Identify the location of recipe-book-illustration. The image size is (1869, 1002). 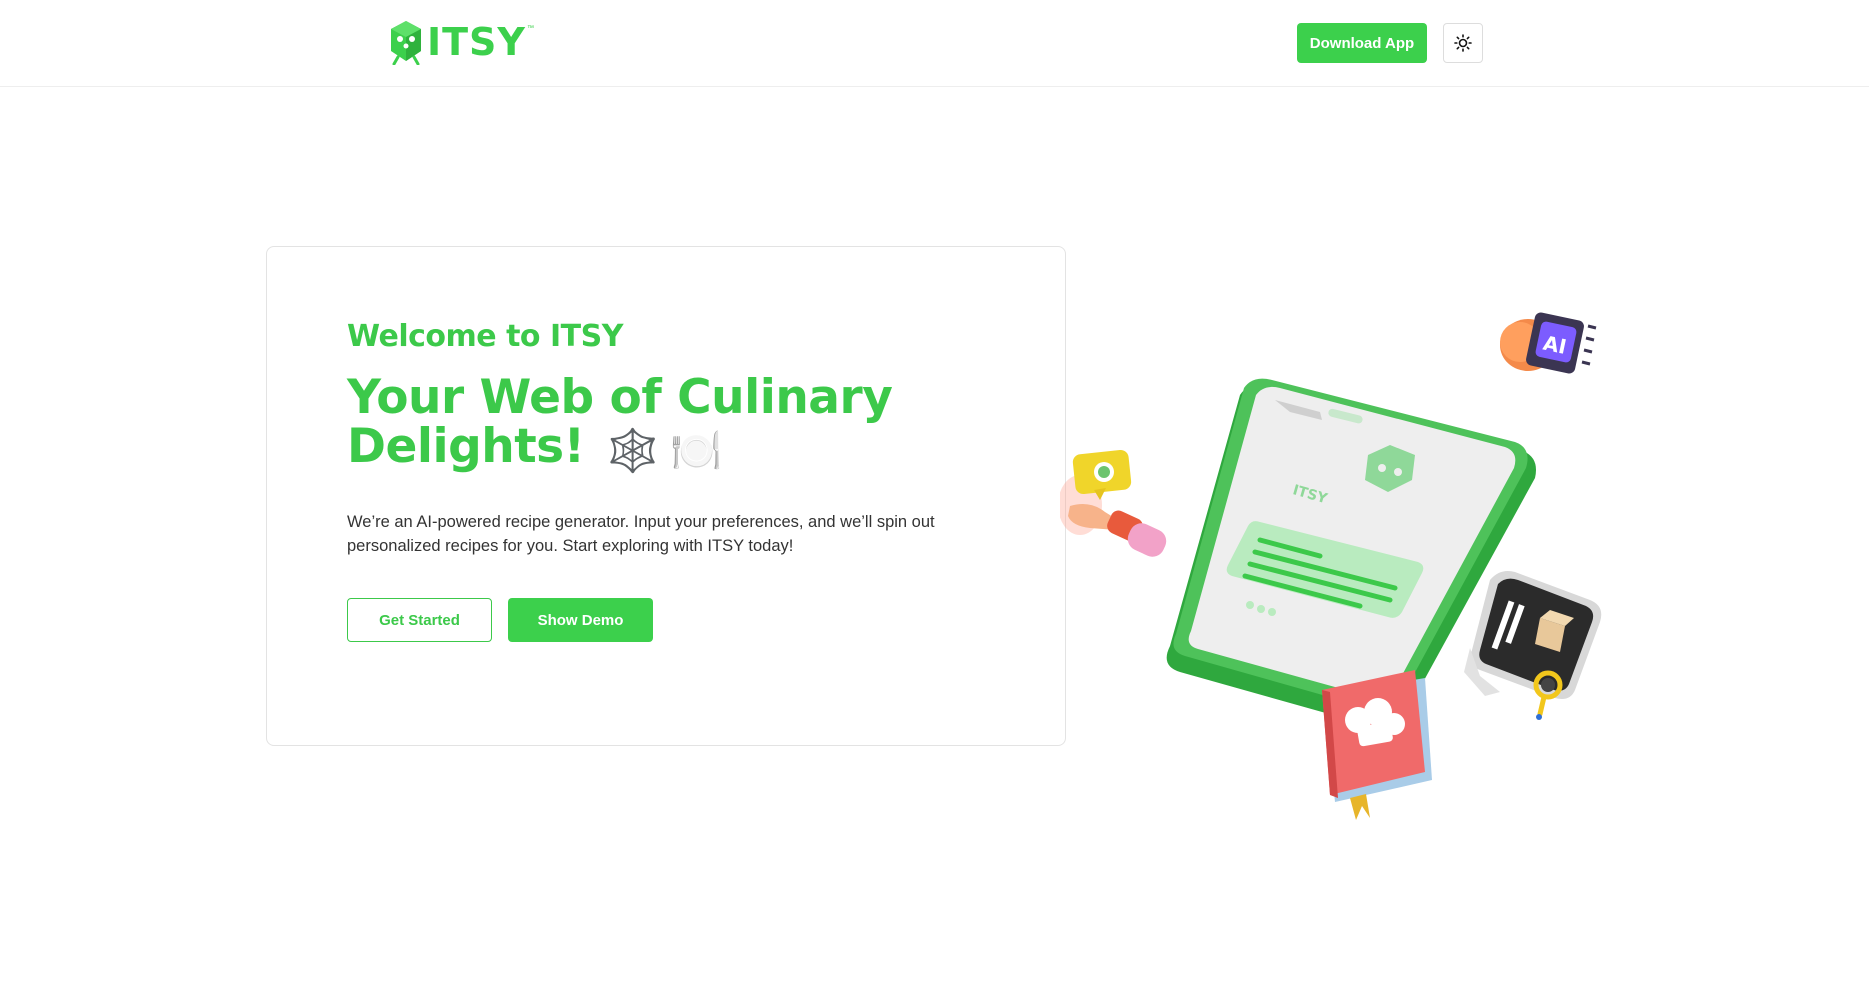
(1377, 745).